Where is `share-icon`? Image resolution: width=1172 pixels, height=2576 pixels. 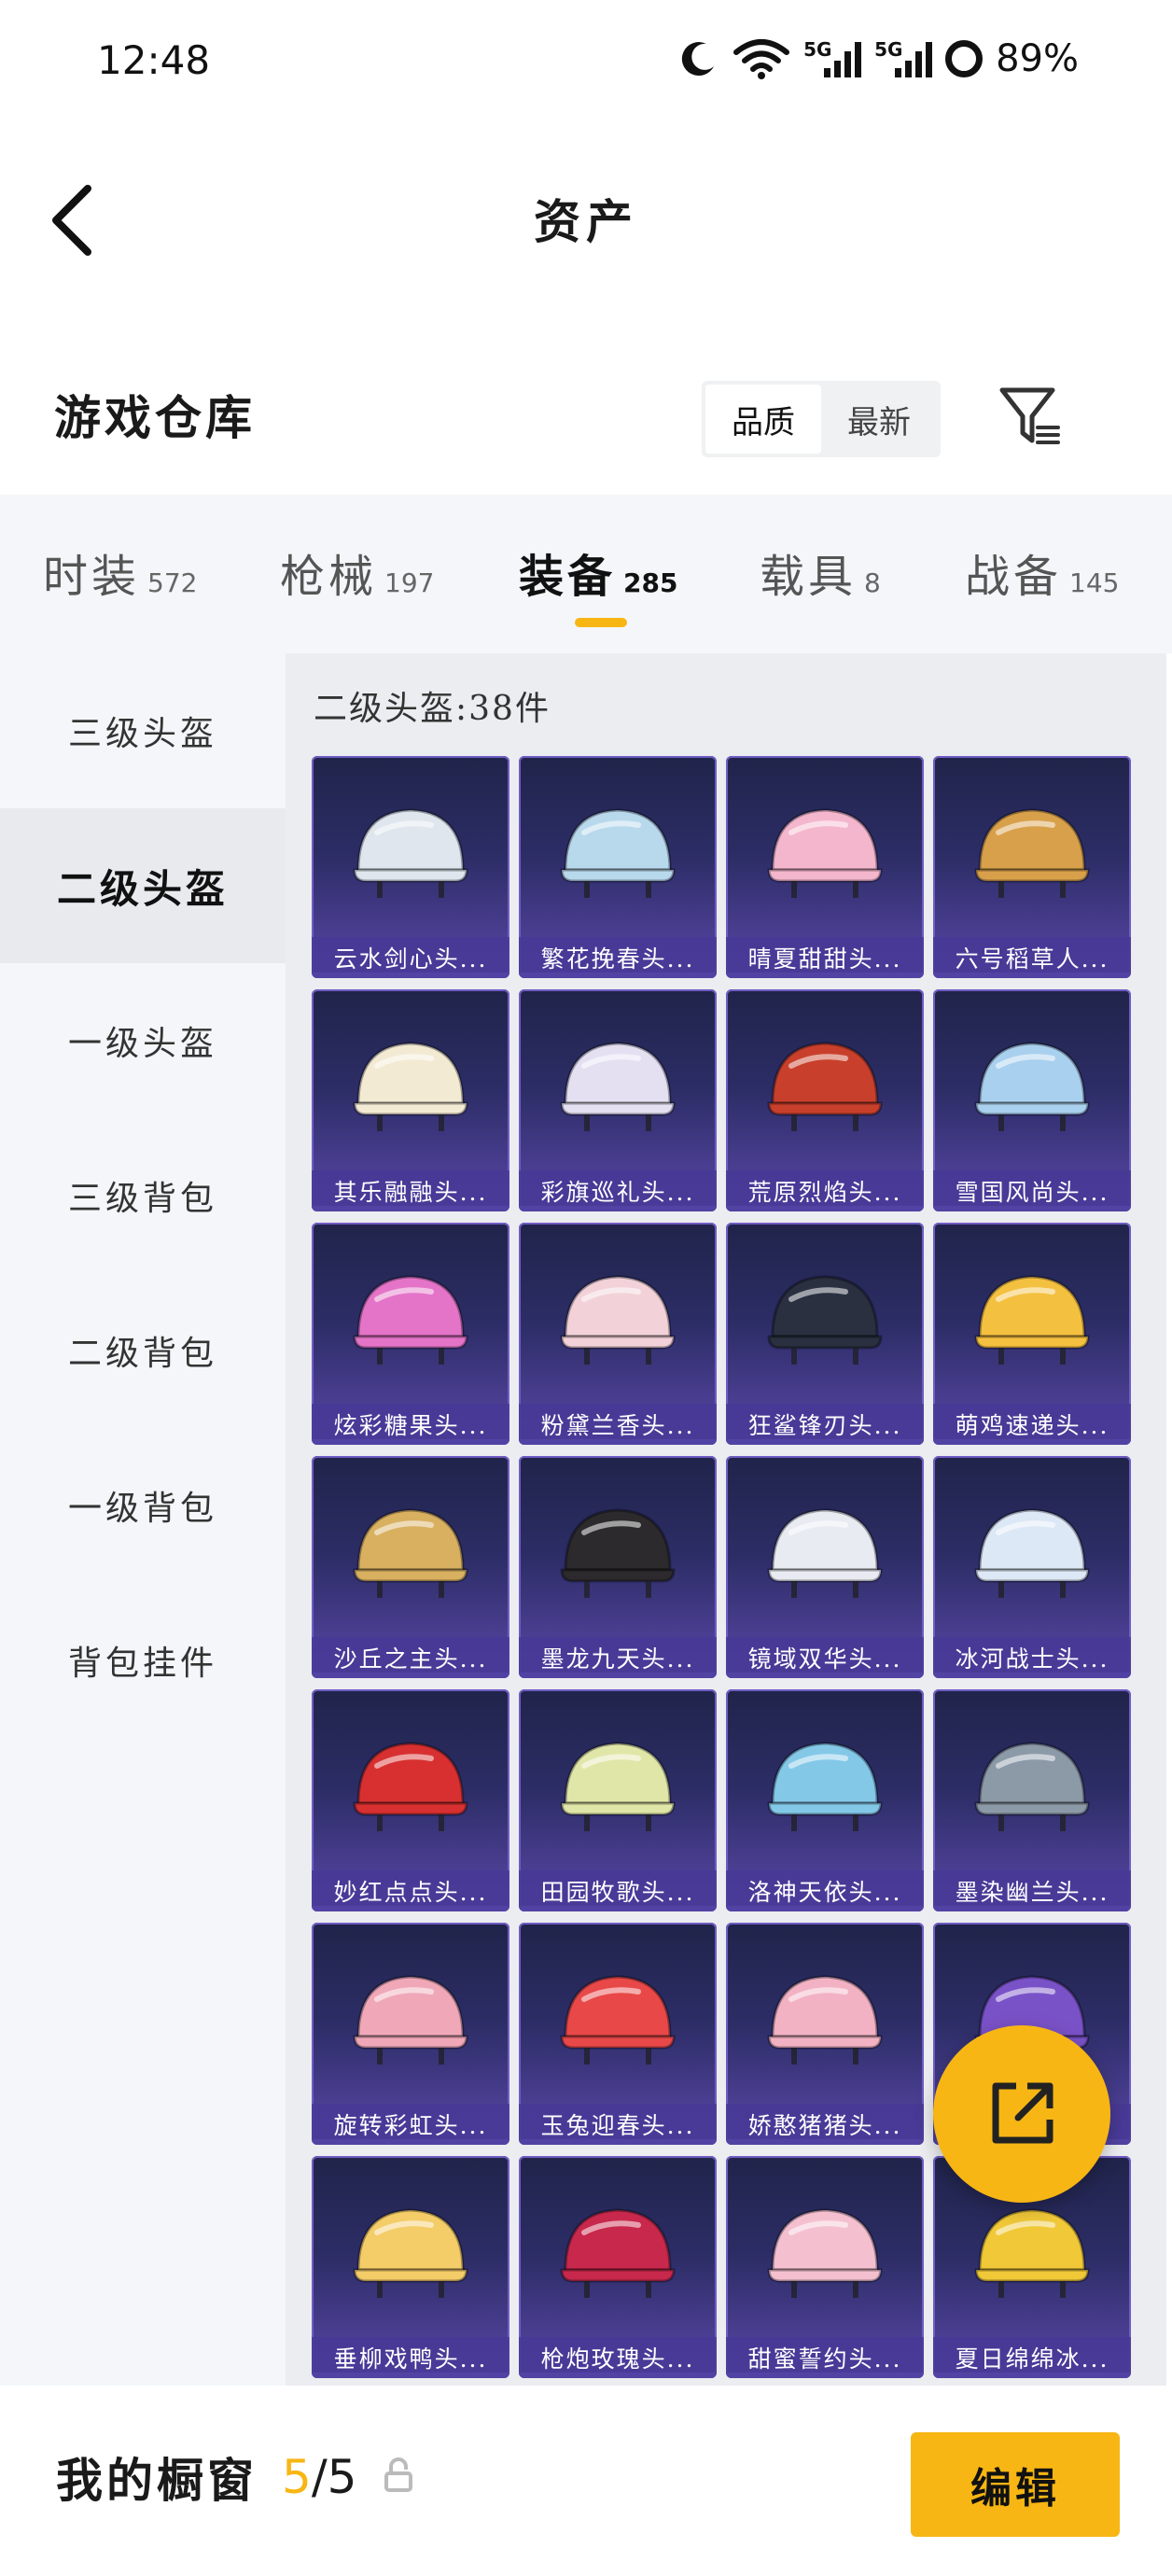 share-icon is located at coordinates (1022, 2113).